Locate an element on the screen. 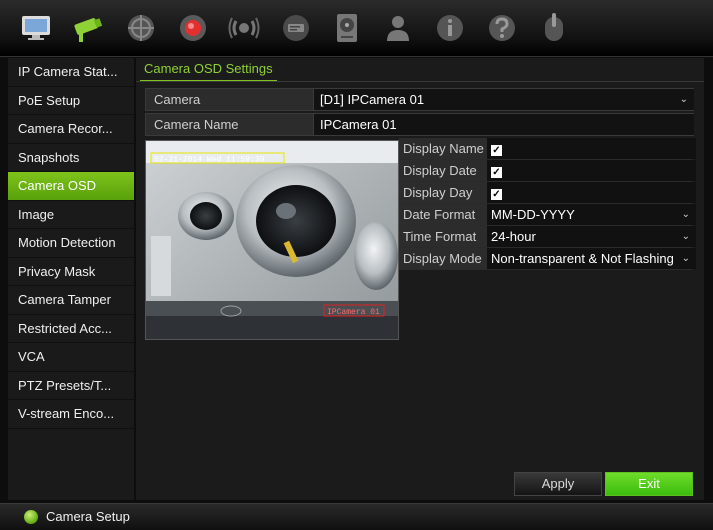 Image resolution: width=713 pixels, height=530 pixels. display-date-row: Display Date ✓ is located at coordinates (547, 171).